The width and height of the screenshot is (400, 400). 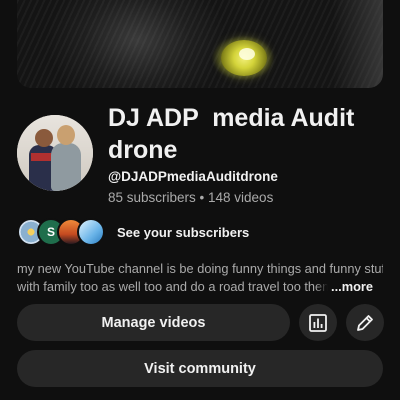 I want to click on cat-eye-graphic, so click(x=244, y=58).